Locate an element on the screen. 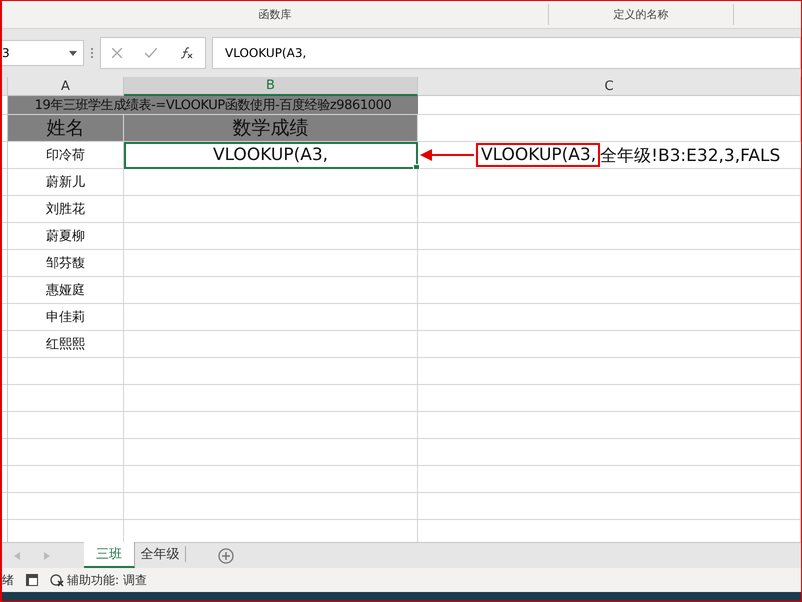 The height and width of the screenshot is (602, 802). status-text: 辅助功能: 调查 is located at coordinates (107, 580).